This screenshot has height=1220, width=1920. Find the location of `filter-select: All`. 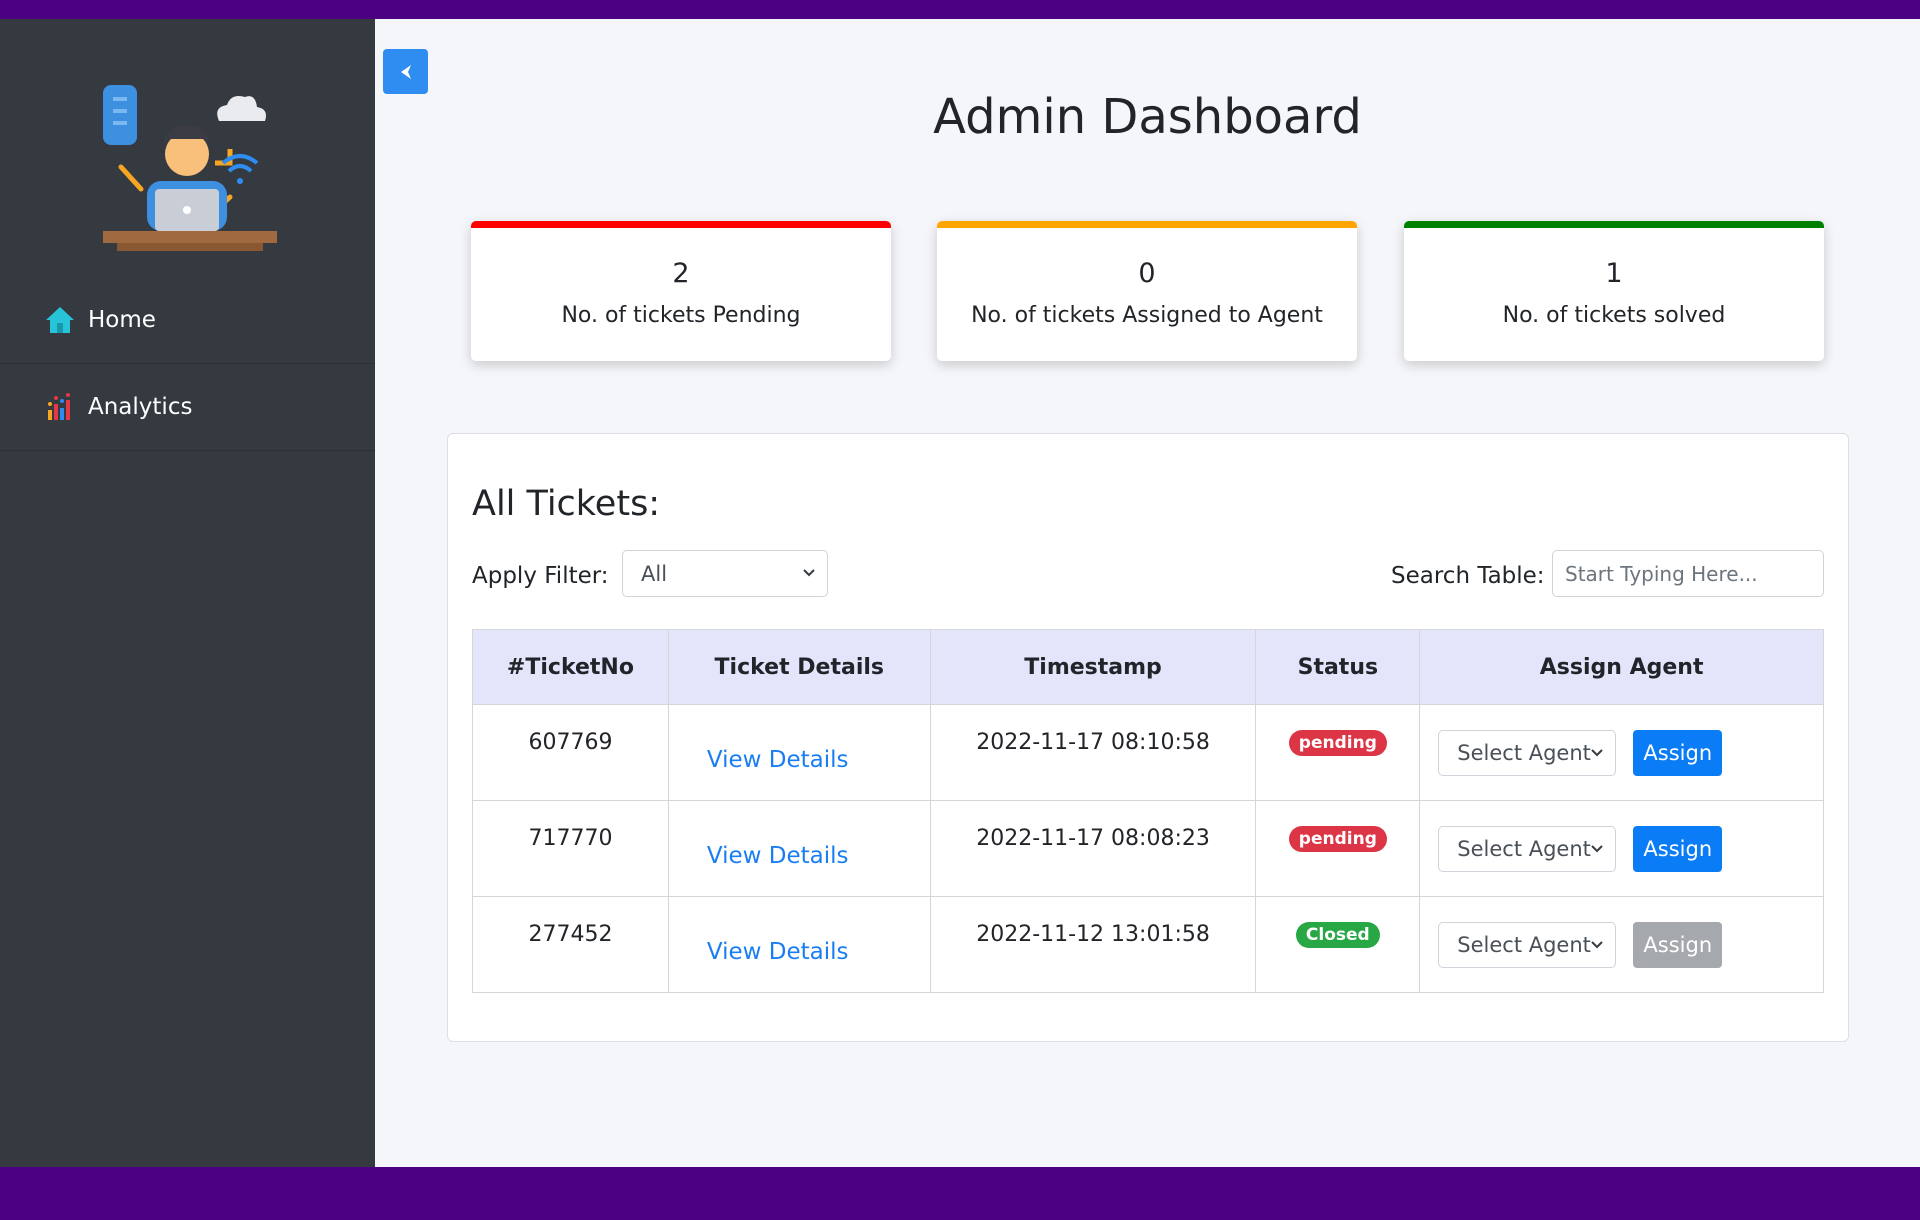

filter-select: All is located at coordinates (725, 573).